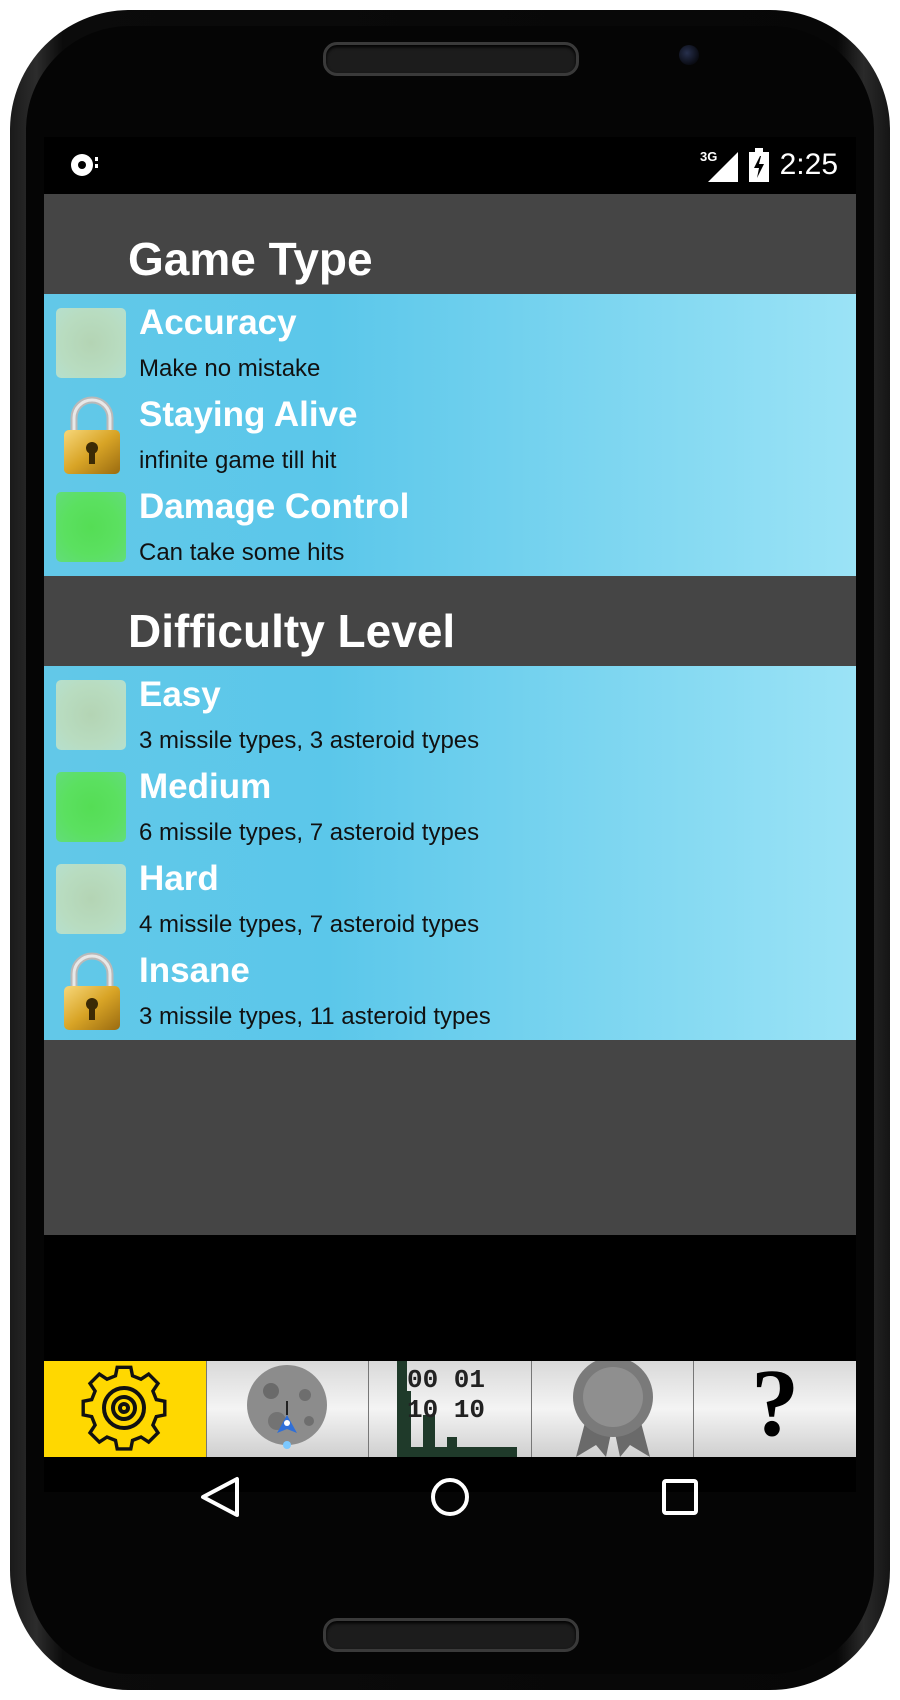  What do you see at coordinates (309, 924) in the screenshot?
I see `option-subtitle: 4 missile types, 7 asteroid types` at bounding box center [309, 924].